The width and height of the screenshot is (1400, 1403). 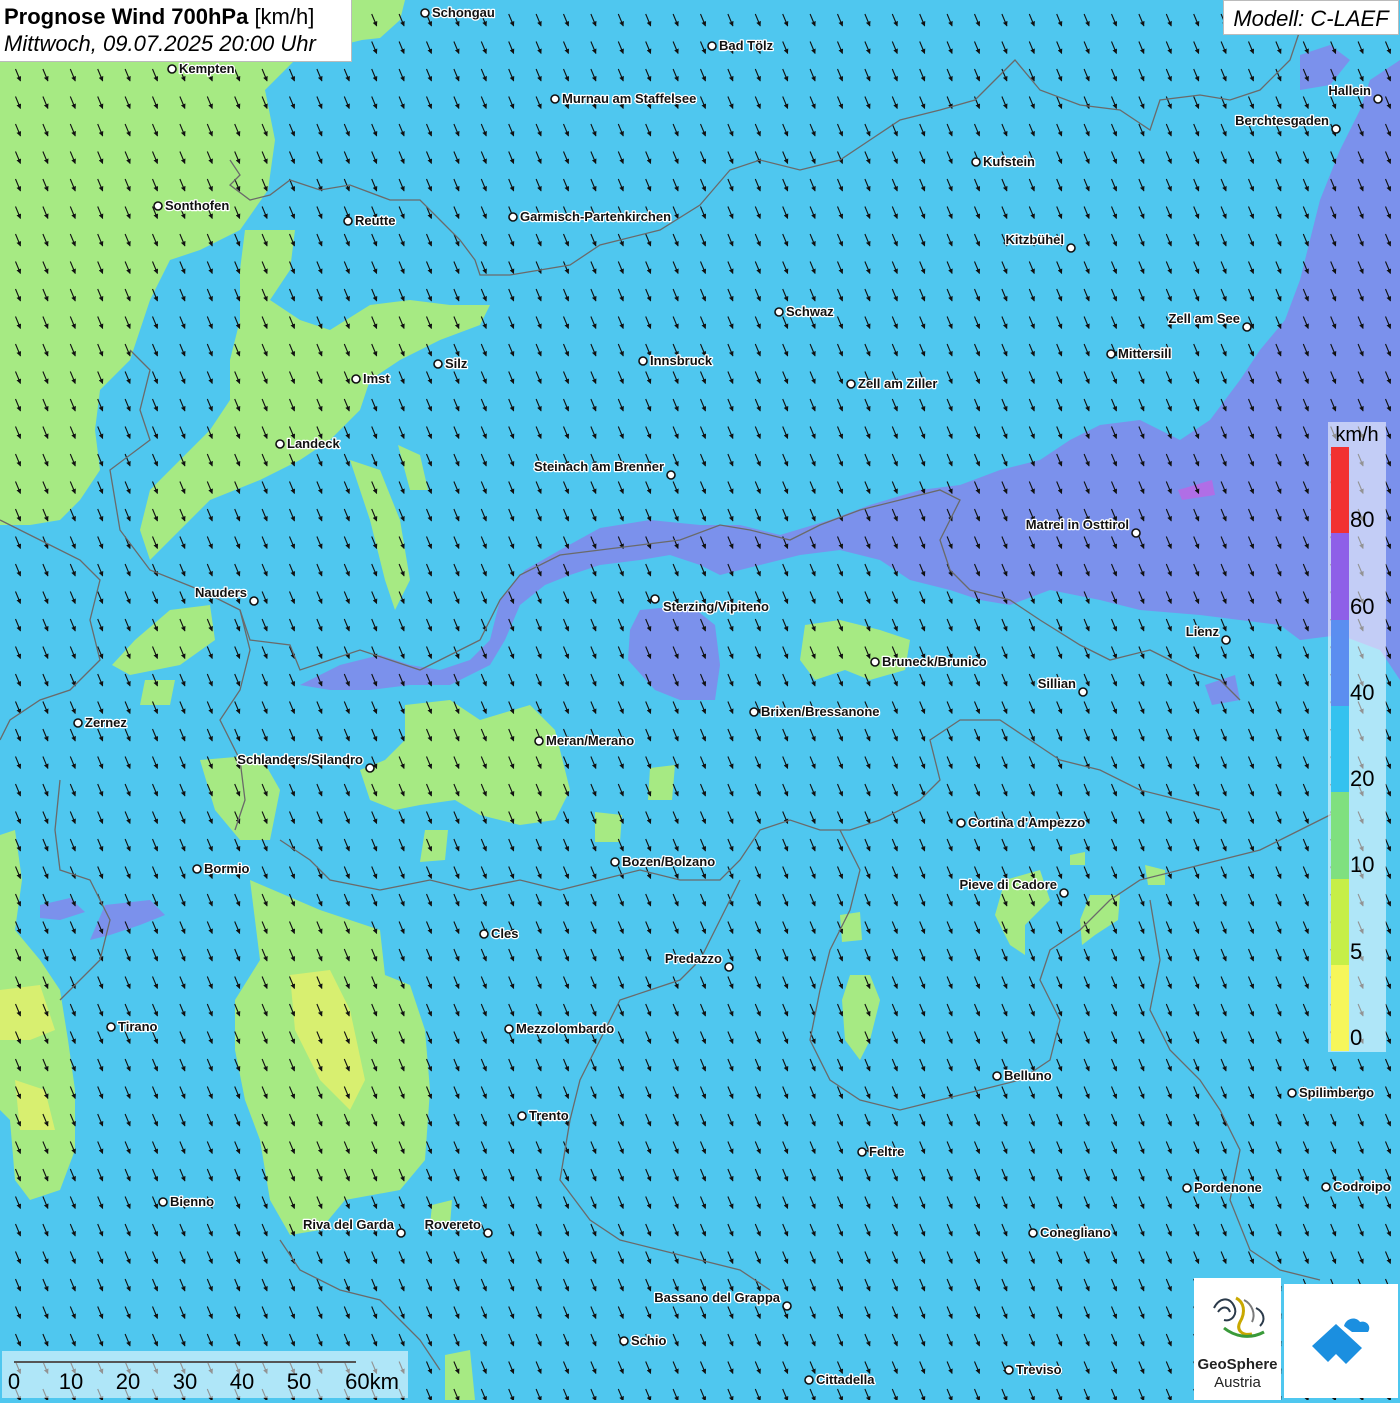 I want to click on city-mezzolombardo: Mezzolombardo, so click(x=560, y=1028).